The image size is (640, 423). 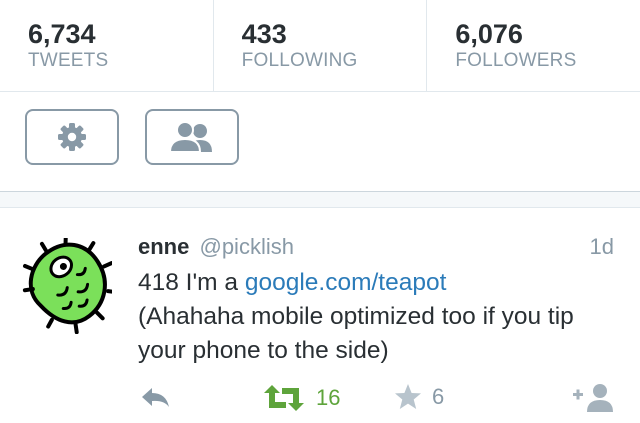 What do you see at coordinates (246, 246) in the screenshot?
I see `author-handle: @picklish` at bounding box center [246, 246].